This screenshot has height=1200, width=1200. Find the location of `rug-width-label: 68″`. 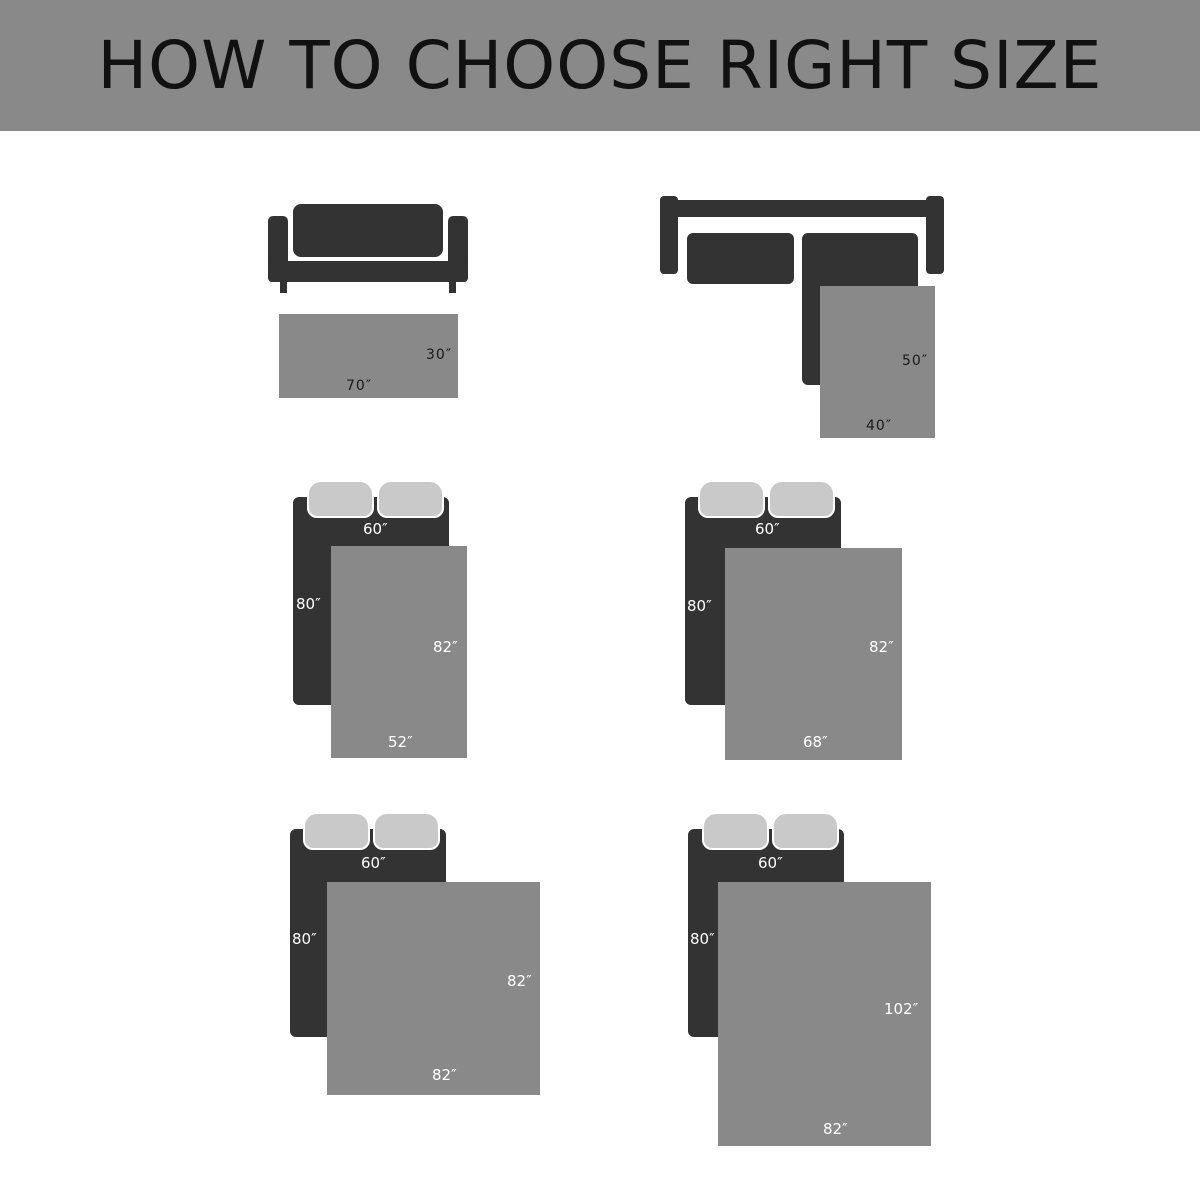

rug-width-label: 68″ is located at coordinates (815, 742).